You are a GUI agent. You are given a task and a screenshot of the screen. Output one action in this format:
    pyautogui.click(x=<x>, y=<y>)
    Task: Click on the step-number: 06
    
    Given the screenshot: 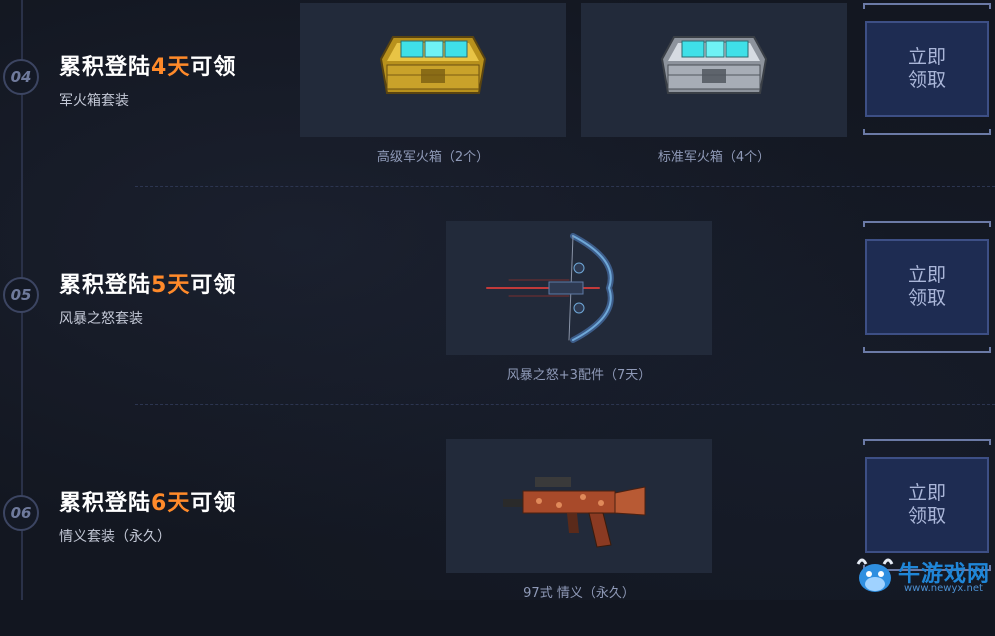 What is the action you would take?
    pyautogui.click(x=21, y=513)
    